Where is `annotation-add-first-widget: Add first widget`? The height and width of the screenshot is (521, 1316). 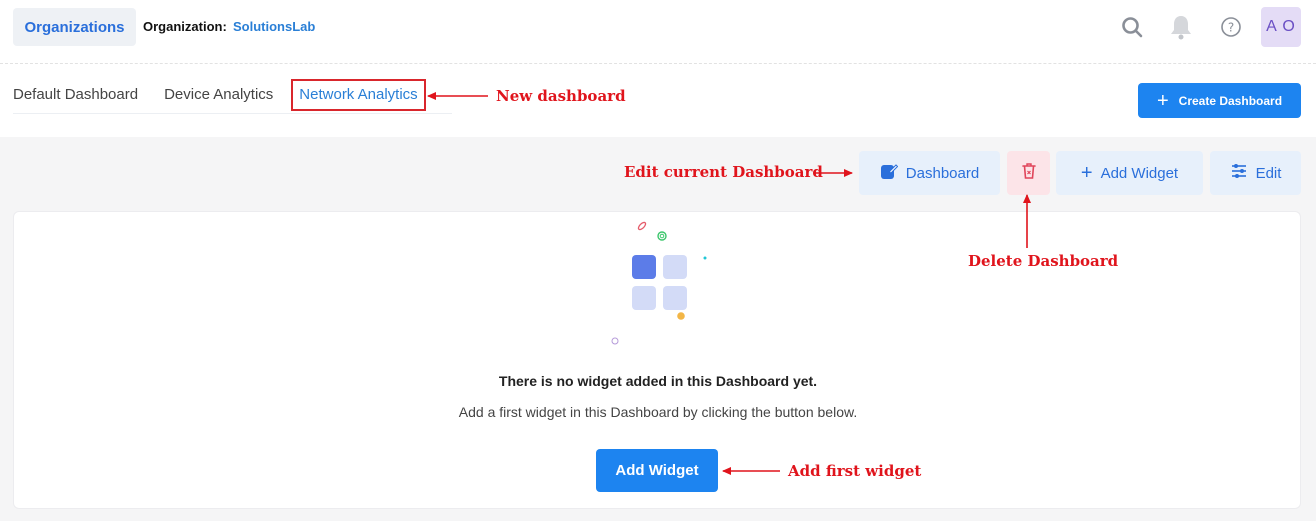 annotation-add-first-widget: Add first widget is located at coordinates (855, 471).